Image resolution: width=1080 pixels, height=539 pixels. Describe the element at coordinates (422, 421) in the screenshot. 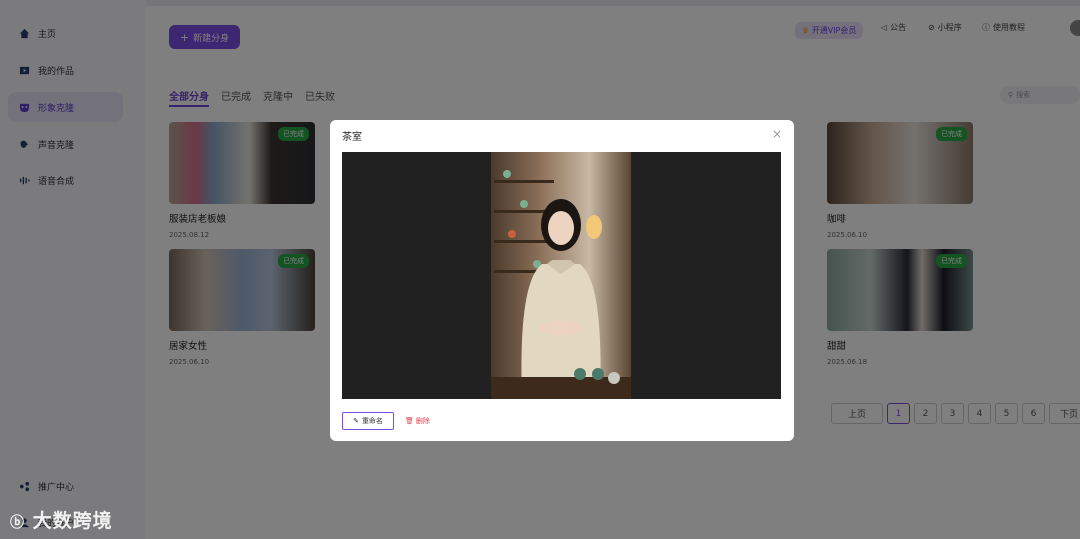

I see `delete-label: 删除` at that location.